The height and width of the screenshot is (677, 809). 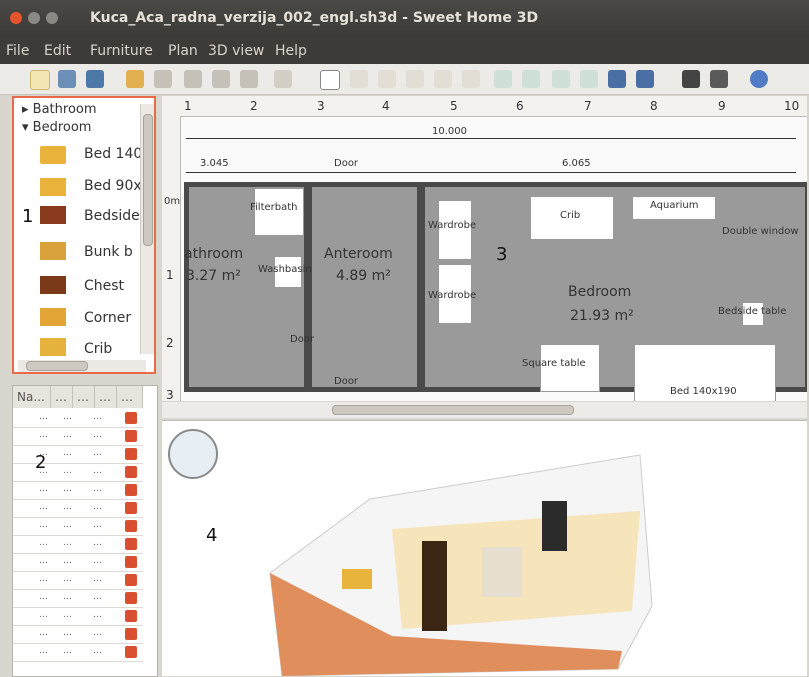 What do you see at coordinates (443, 79) in the screenshot?
I see `create-dimensions-icon` at bounding box center [443, 79].